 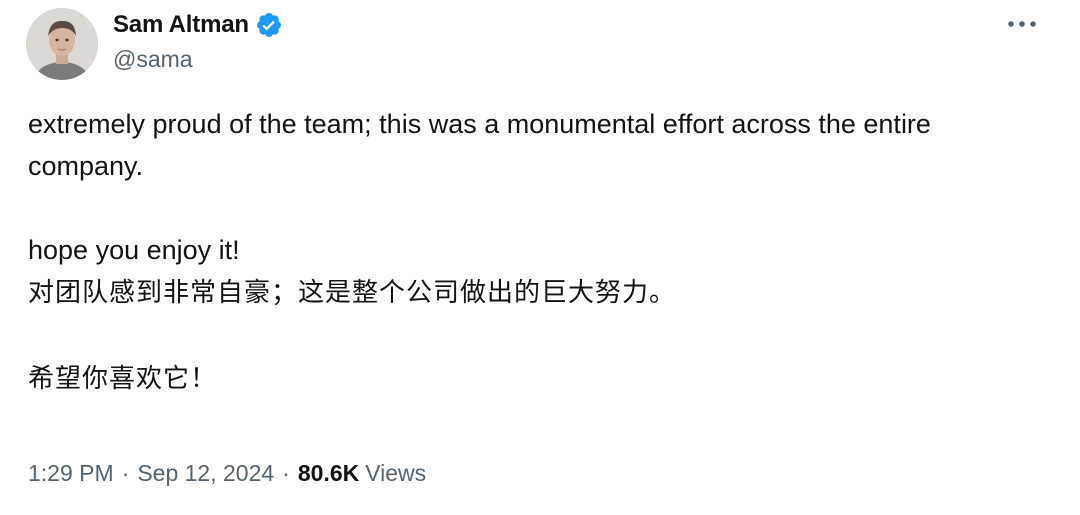 I want to click on views-label: Views, so click(x=396, y=473).